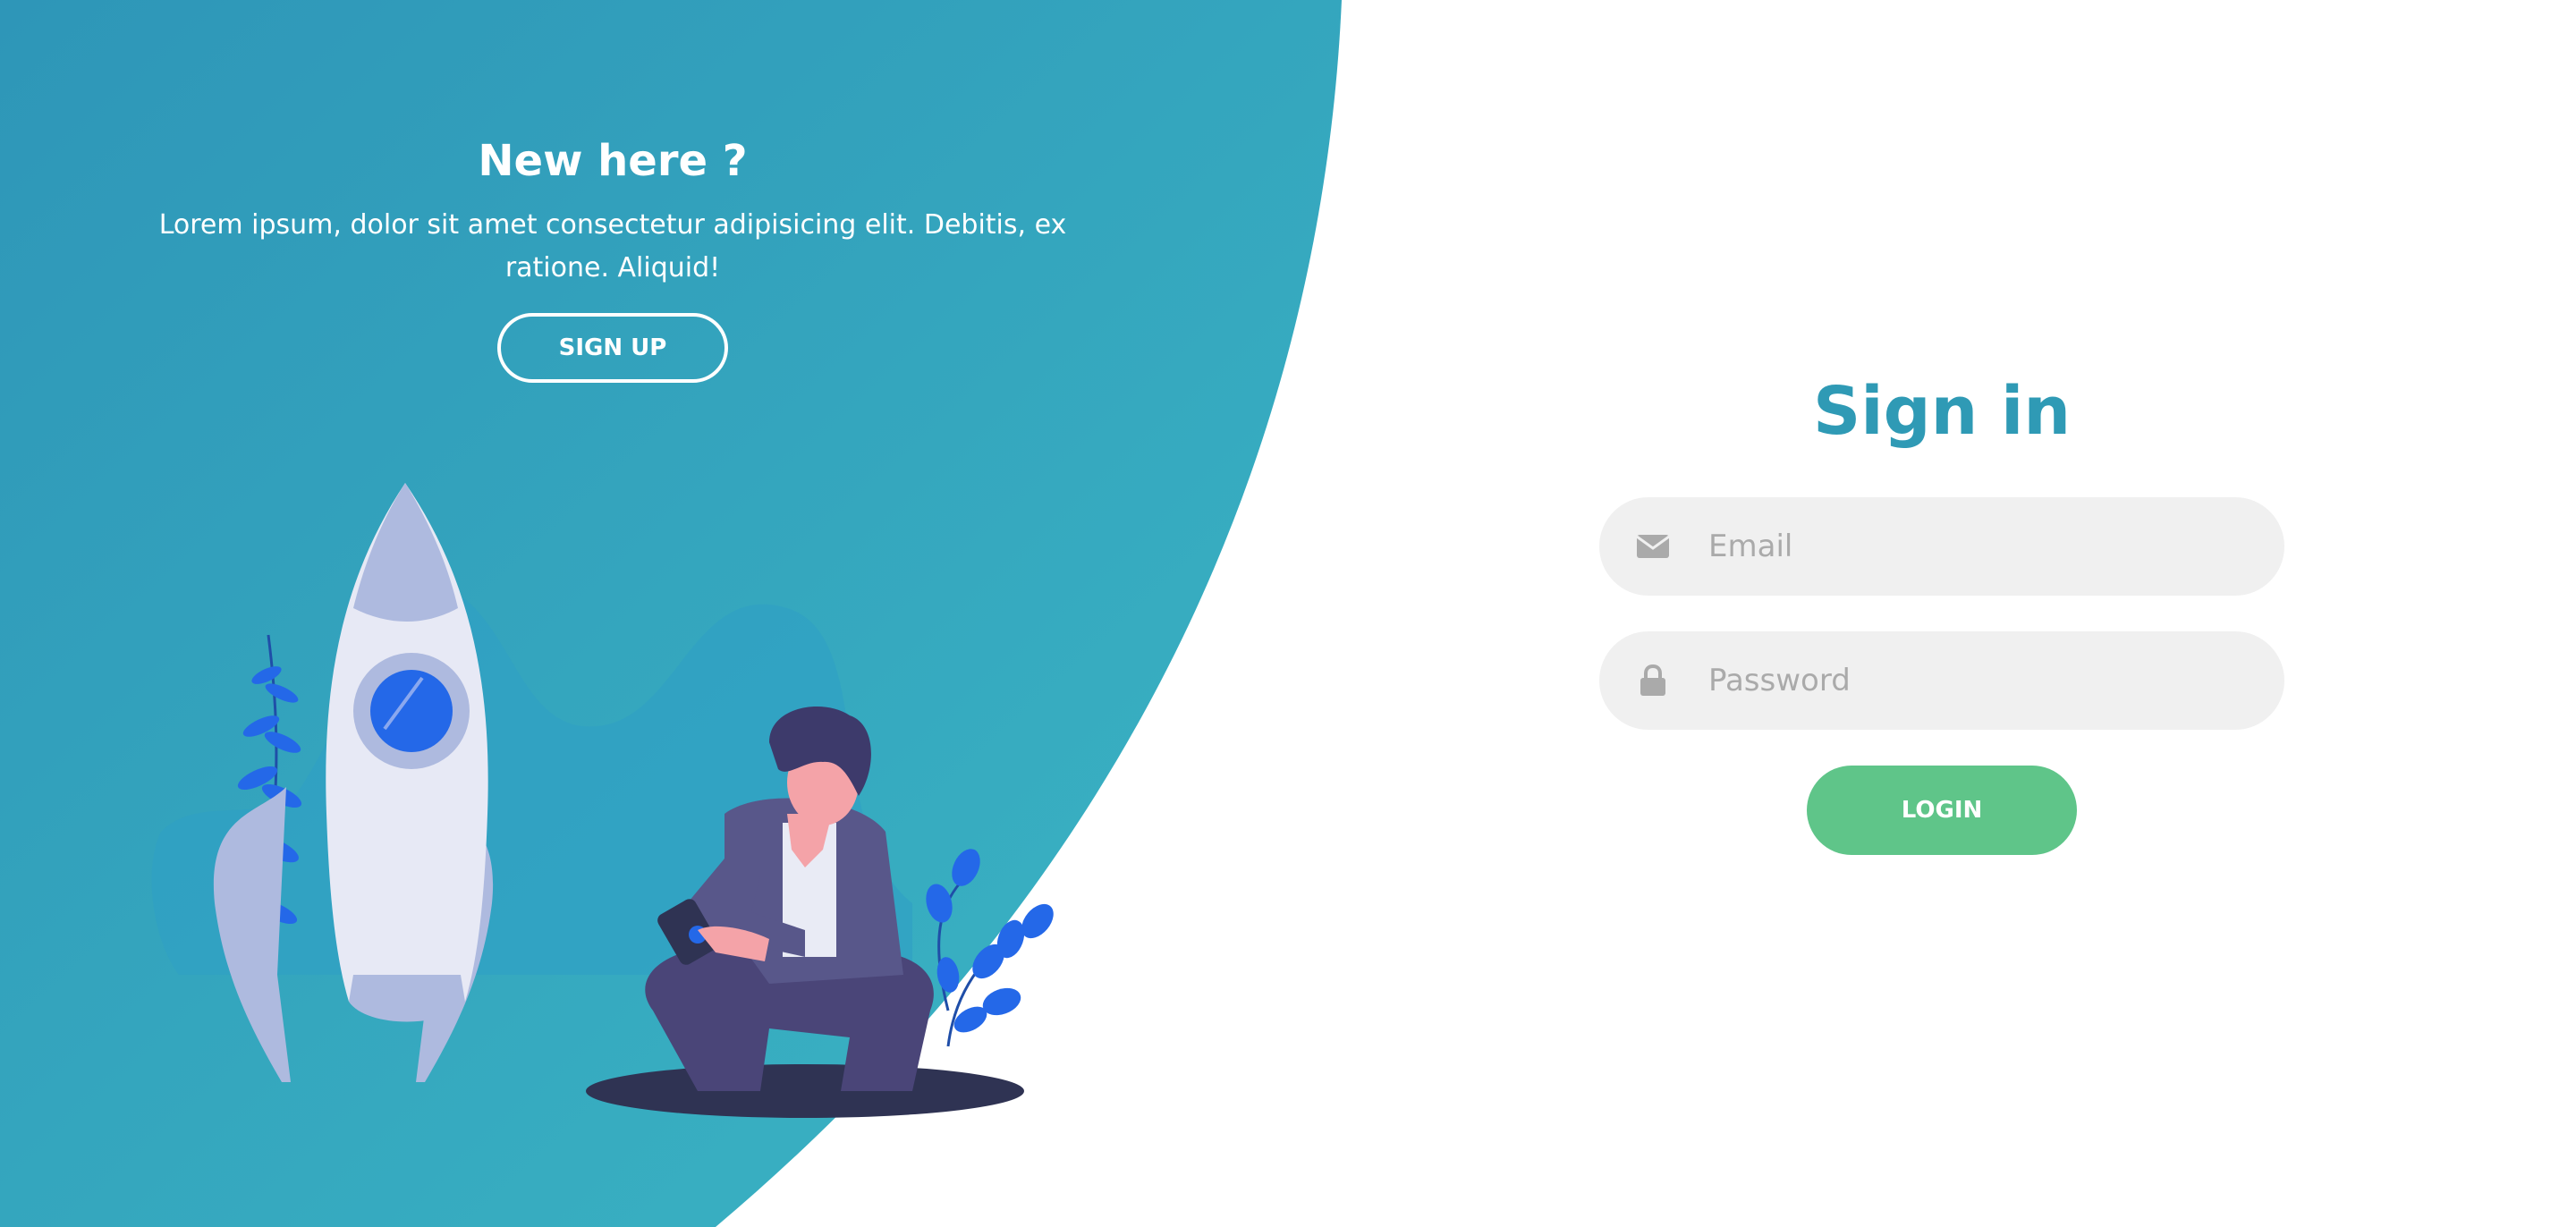 Image resolution: width=2576 pixels, height=1227 pixels. Describe the element at coordinates (1977, 680) in the screenshot. I see `password-input` at that location.